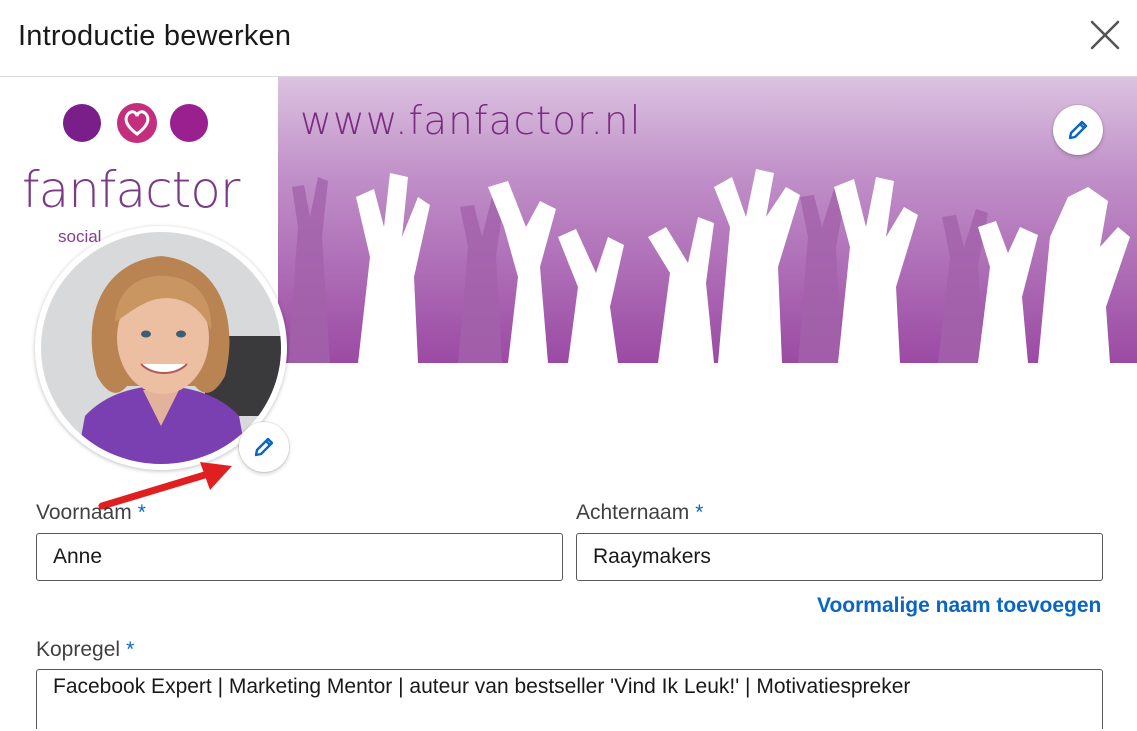 This screenshot has height=731, width=1137. What do you see at coordinates (135, 123) in the screenshot?
I see `logo-mark` at bounding box center [135, 123].